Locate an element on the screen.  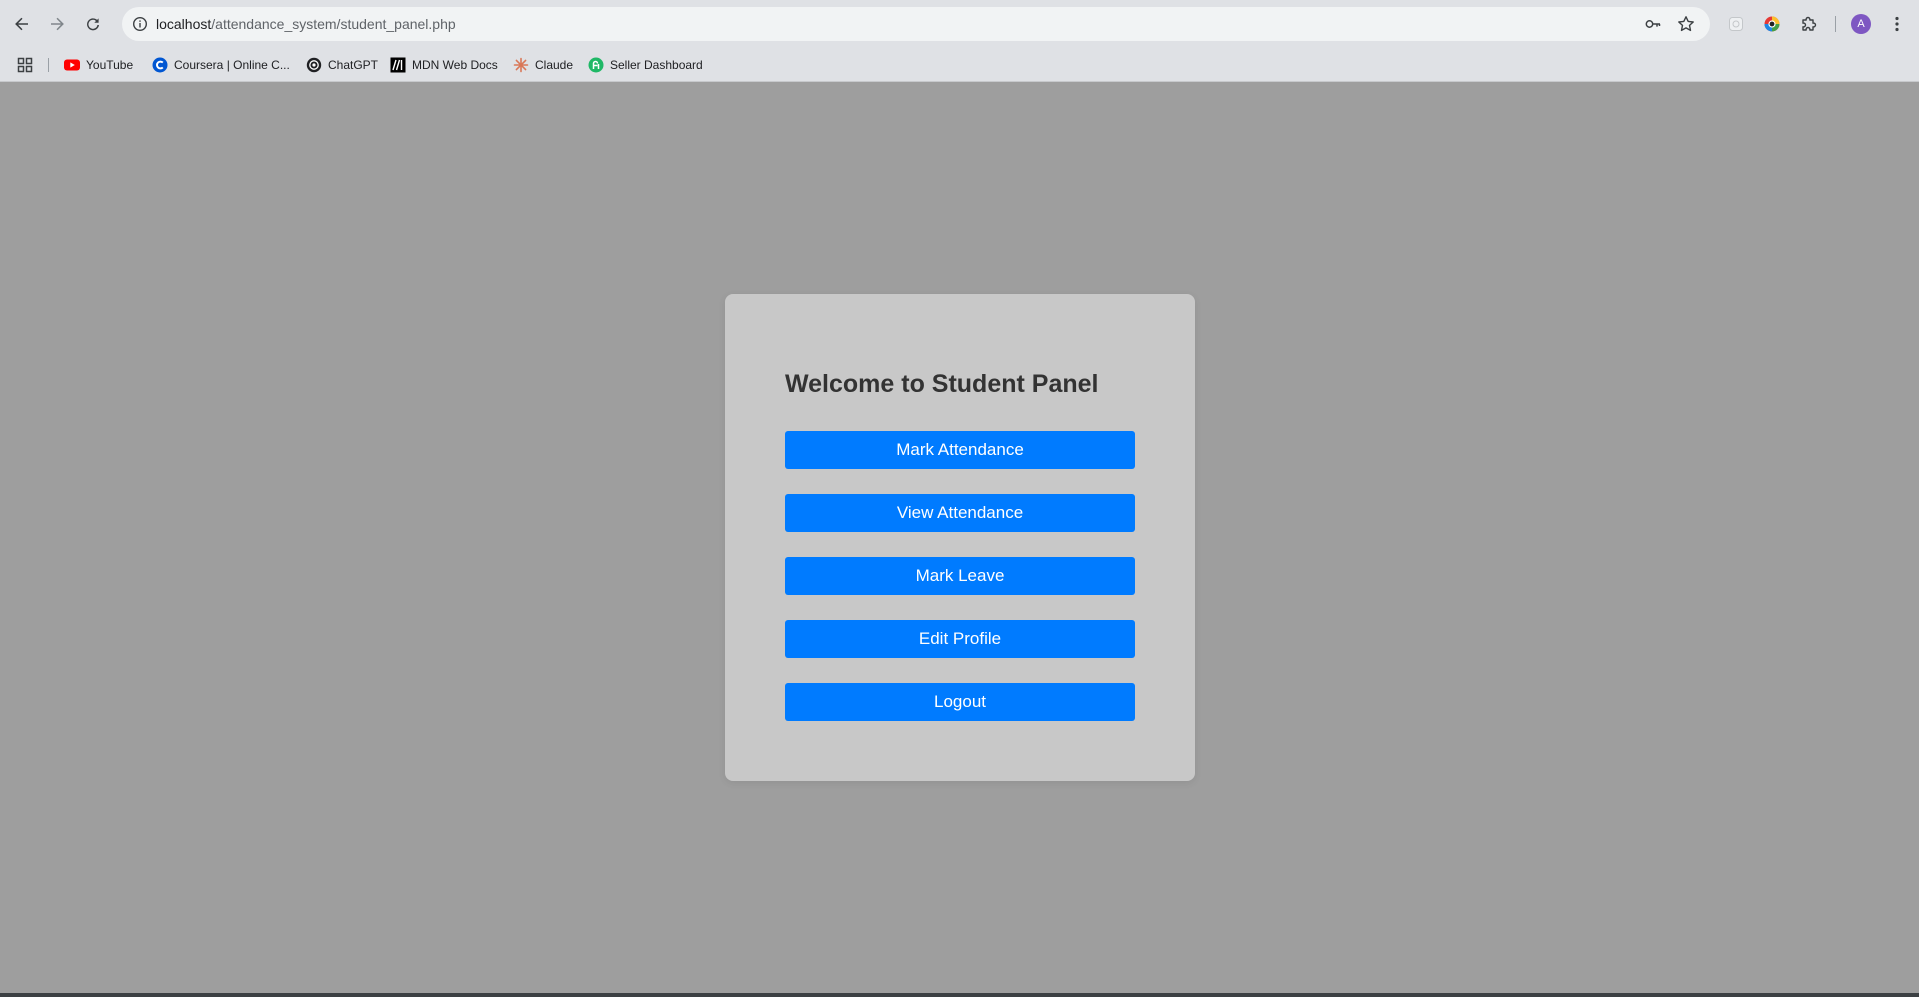
profile-avatar: A is located at coordinates (1861, 24).